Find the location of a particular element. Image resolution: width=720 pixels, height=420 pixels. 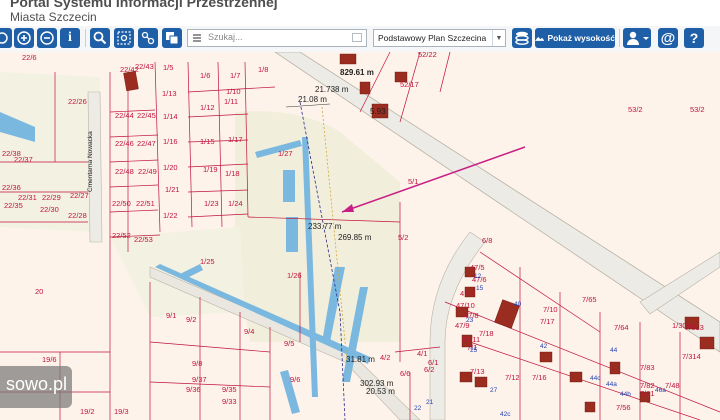

parcel-label: 47/7 is located at coordinates (467, 293).